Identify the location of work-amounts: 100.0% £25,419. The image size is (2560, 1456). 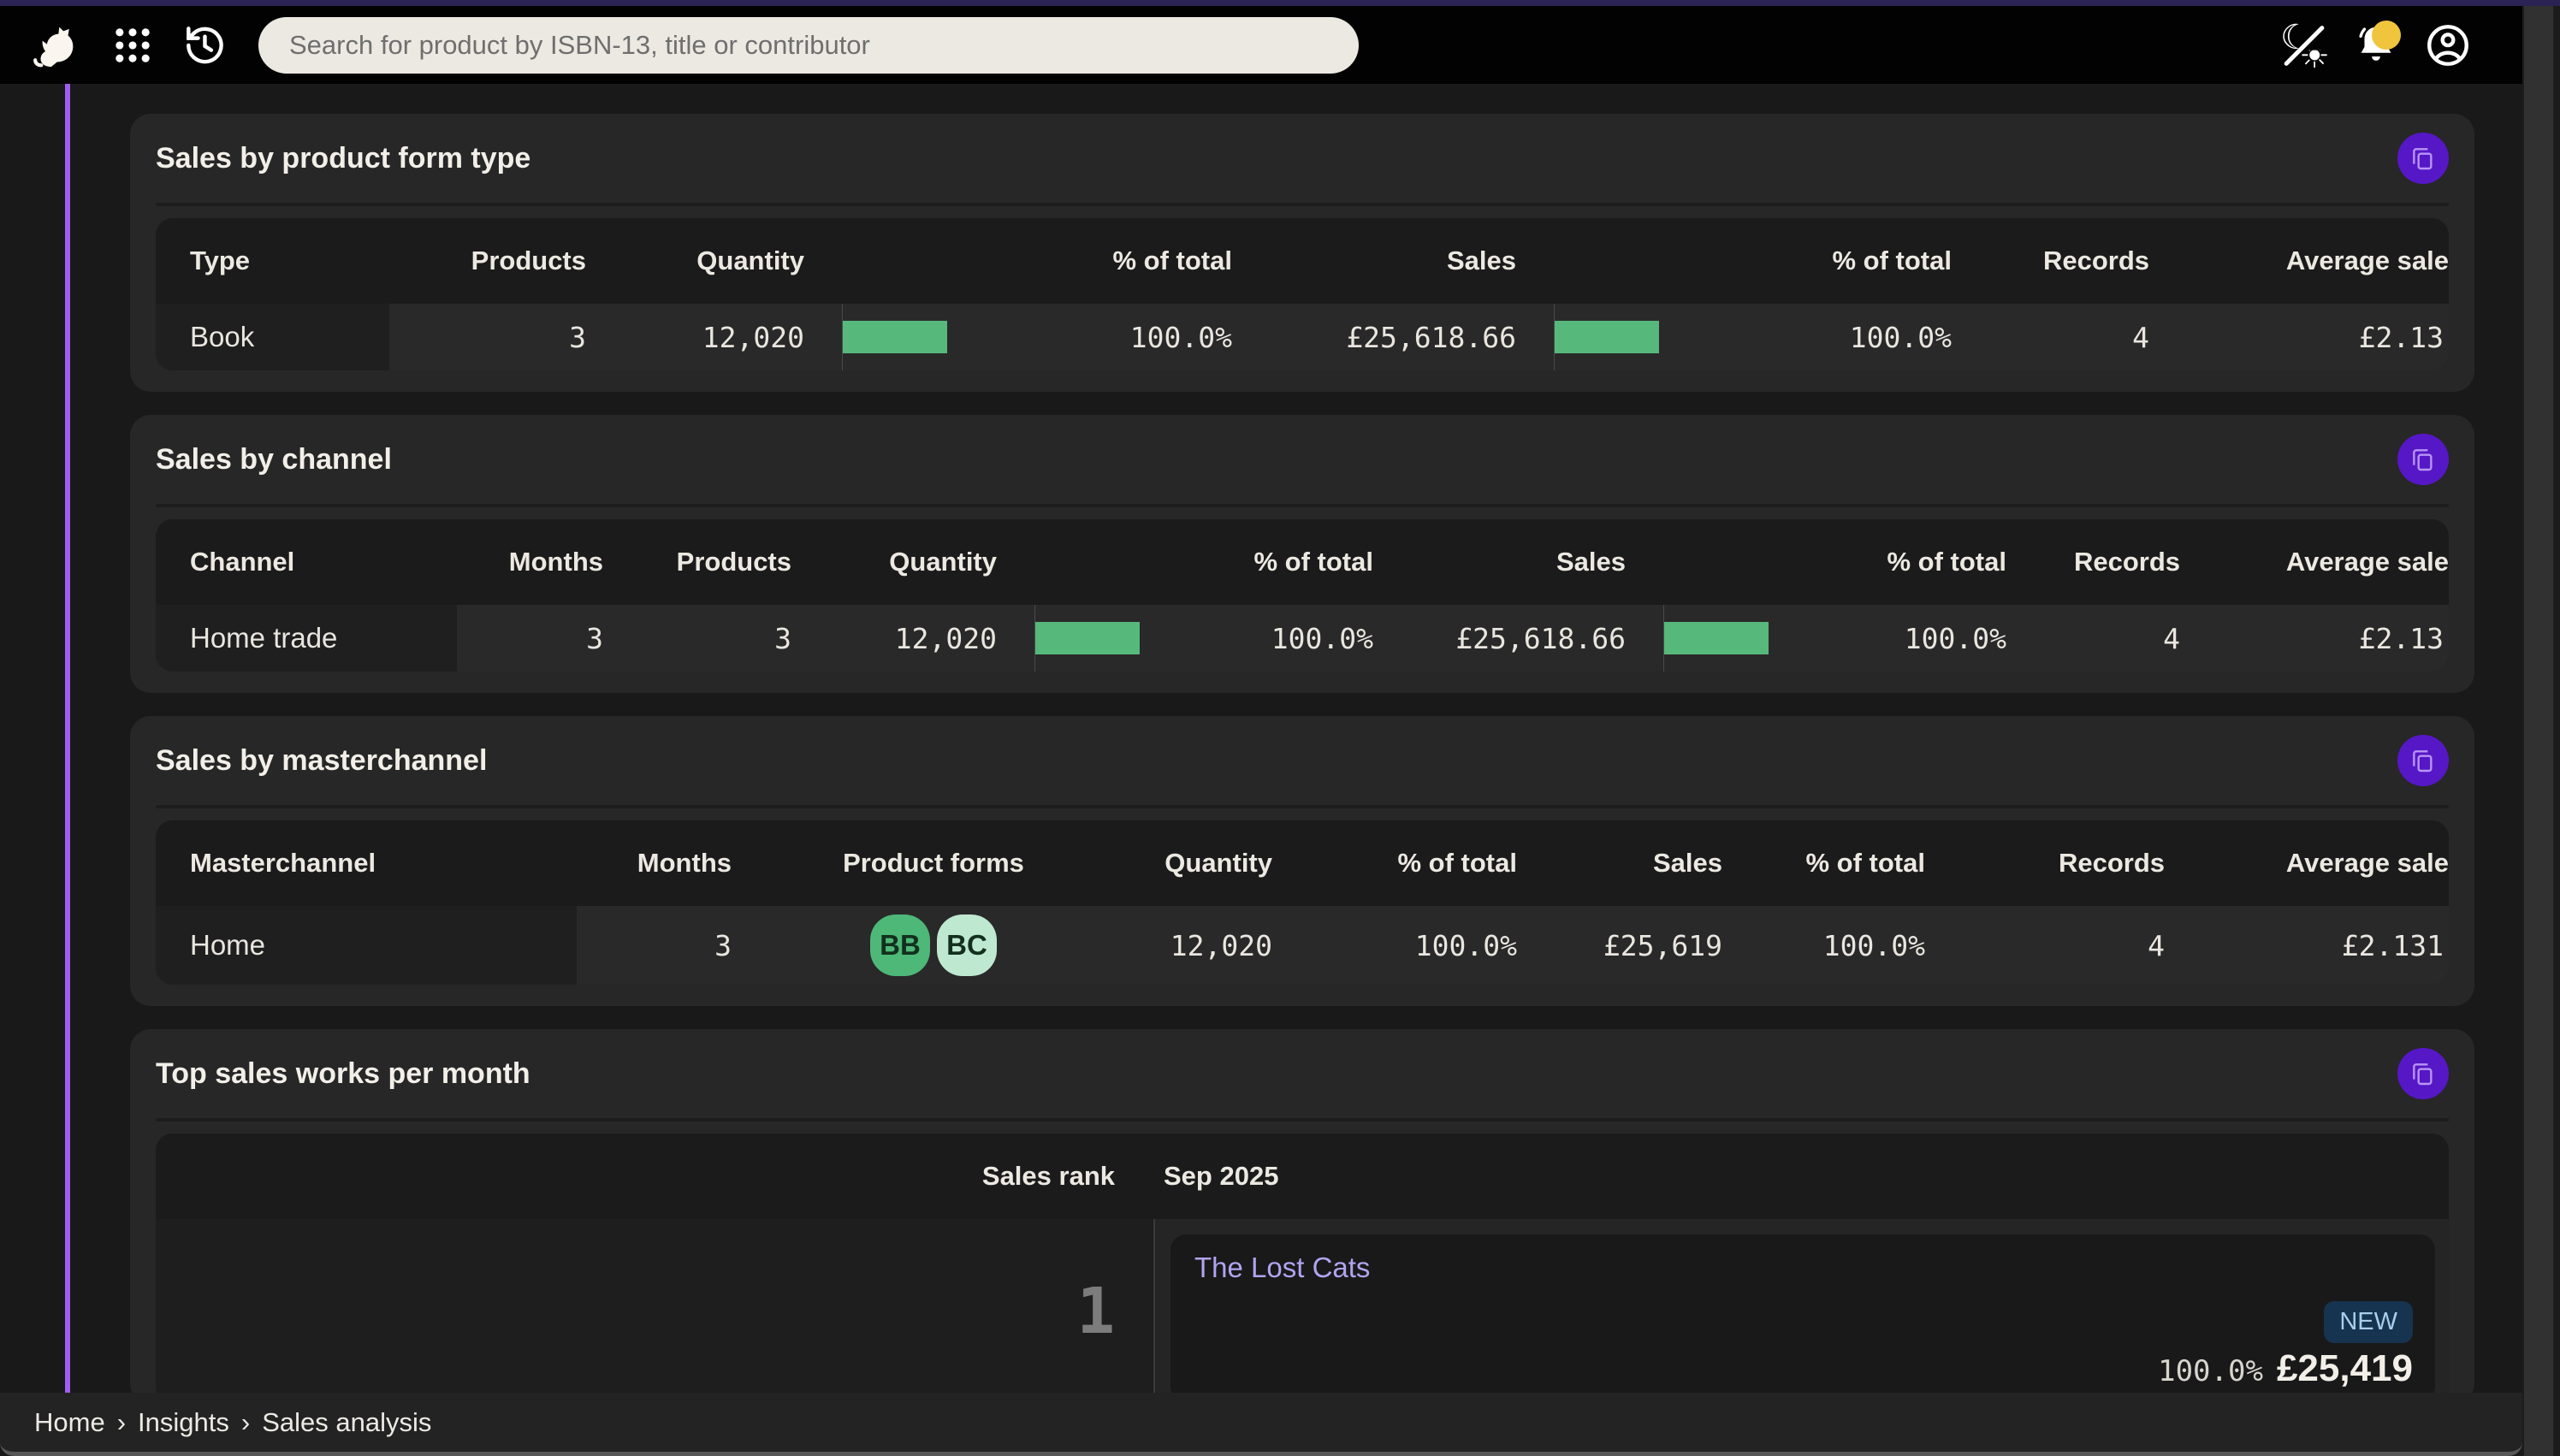
(2285, 1368).